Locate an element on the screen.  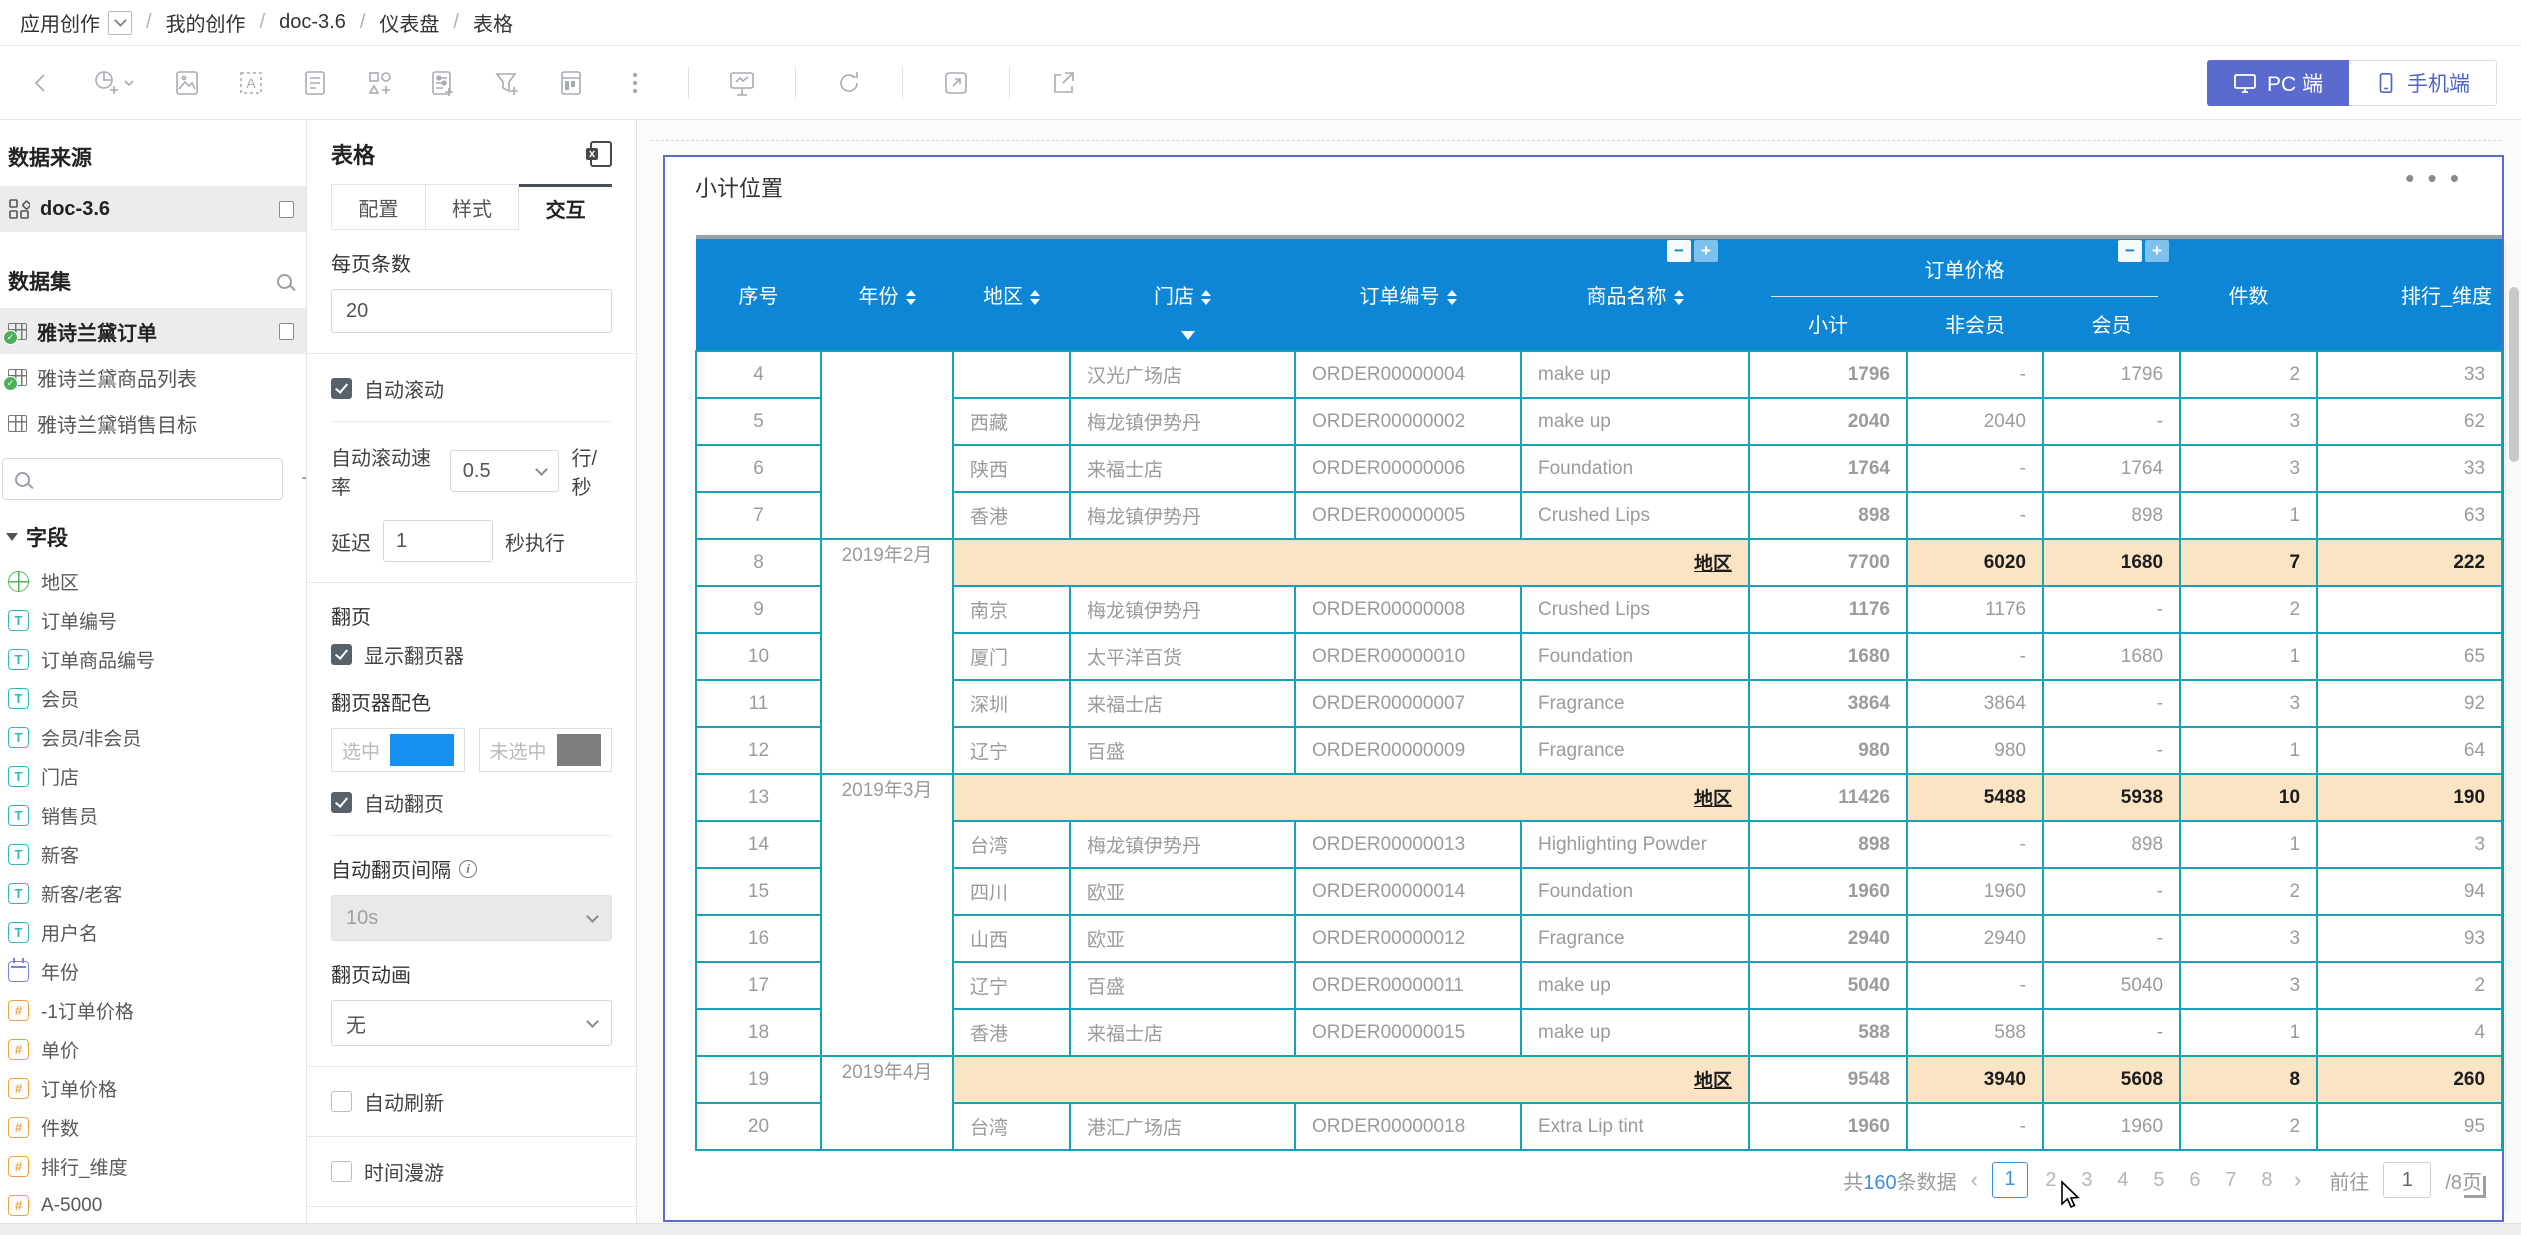
cell-member: 5040 is located at coordinates (2111, 985).